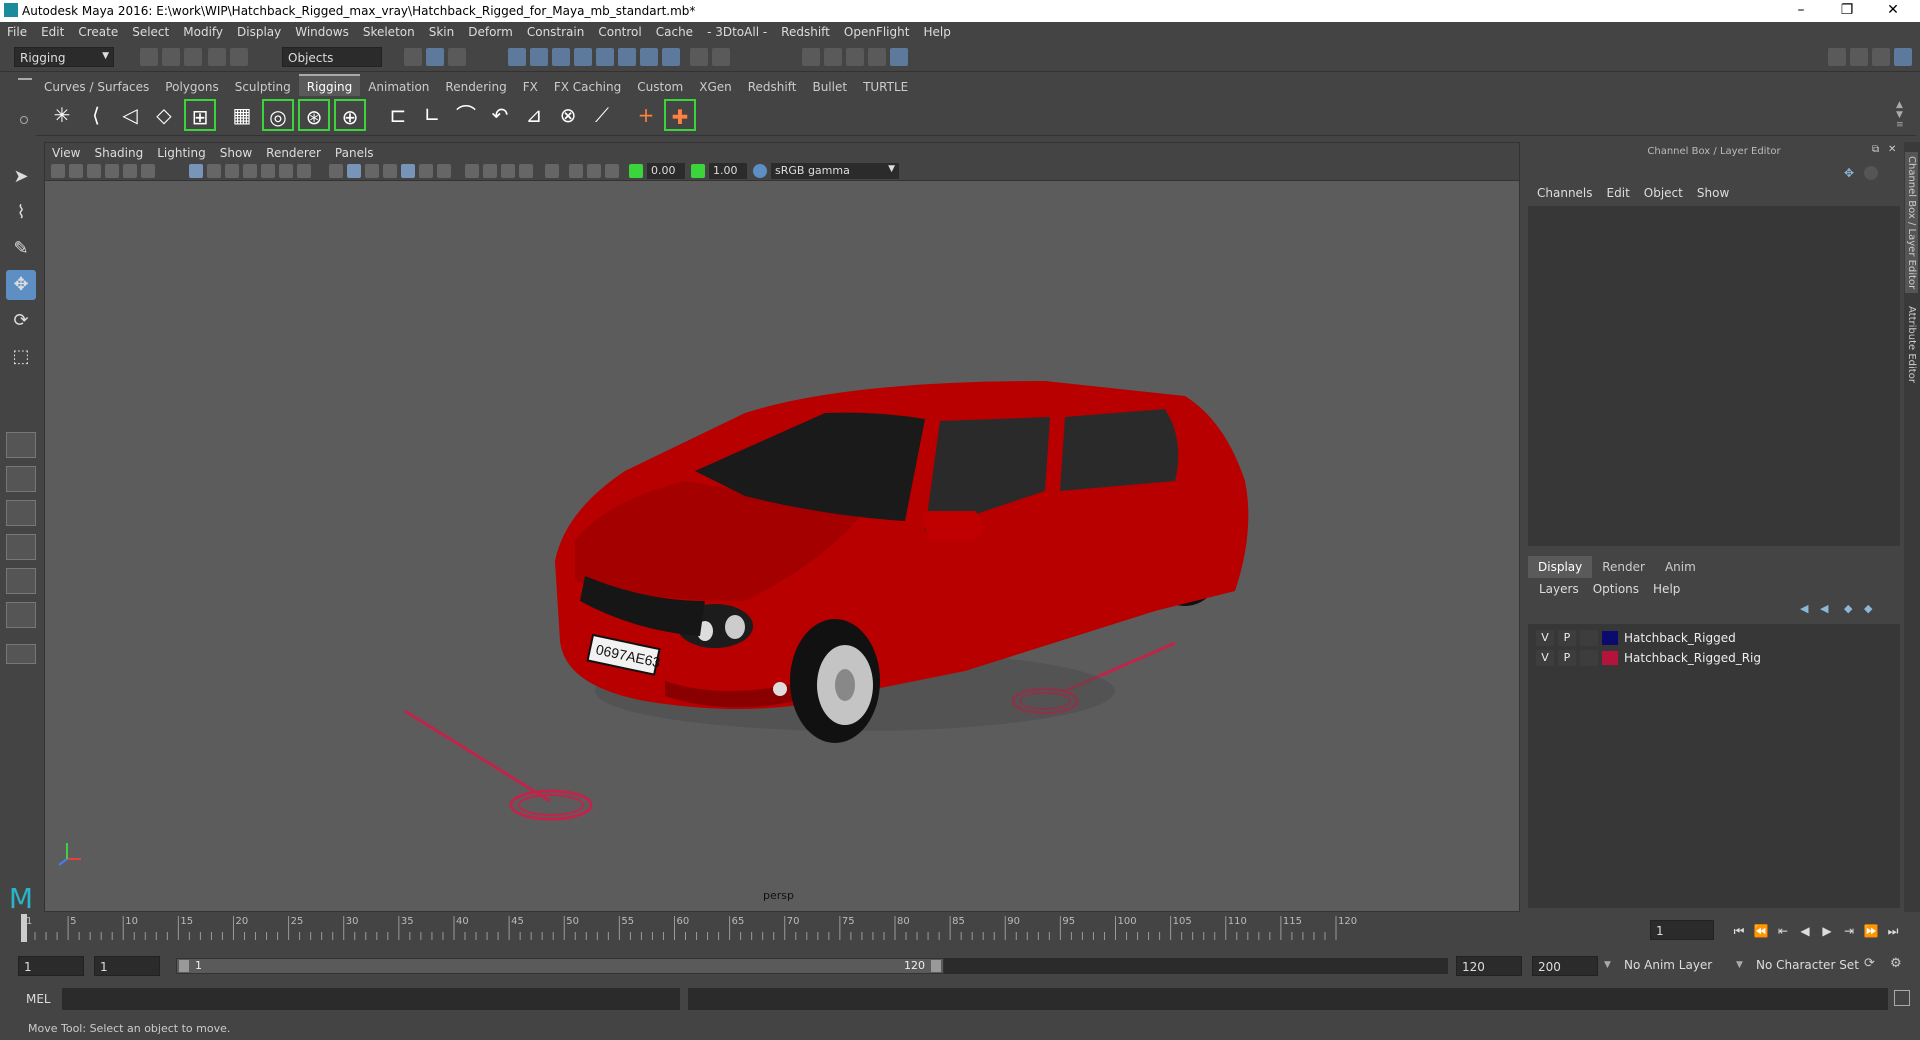 The width and height of the screenshot is (1920, 1040). What do you see at coordinates (1847, 11) in the screenshot?
I see `maximize-button: ❐` at bounding box center [1847, 11].